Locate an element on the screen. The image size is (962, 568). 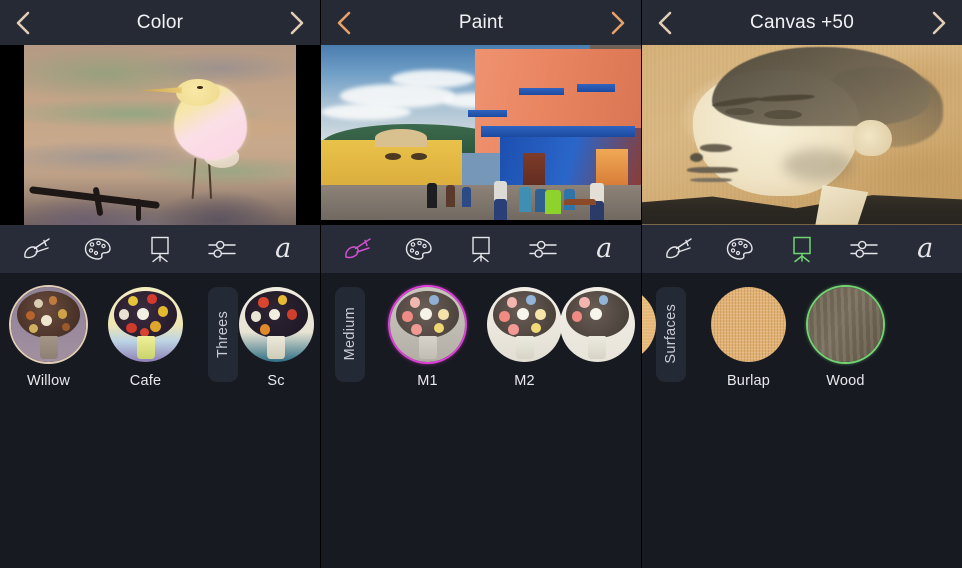
prev-button-canvas is located at coordinates (665, 22).